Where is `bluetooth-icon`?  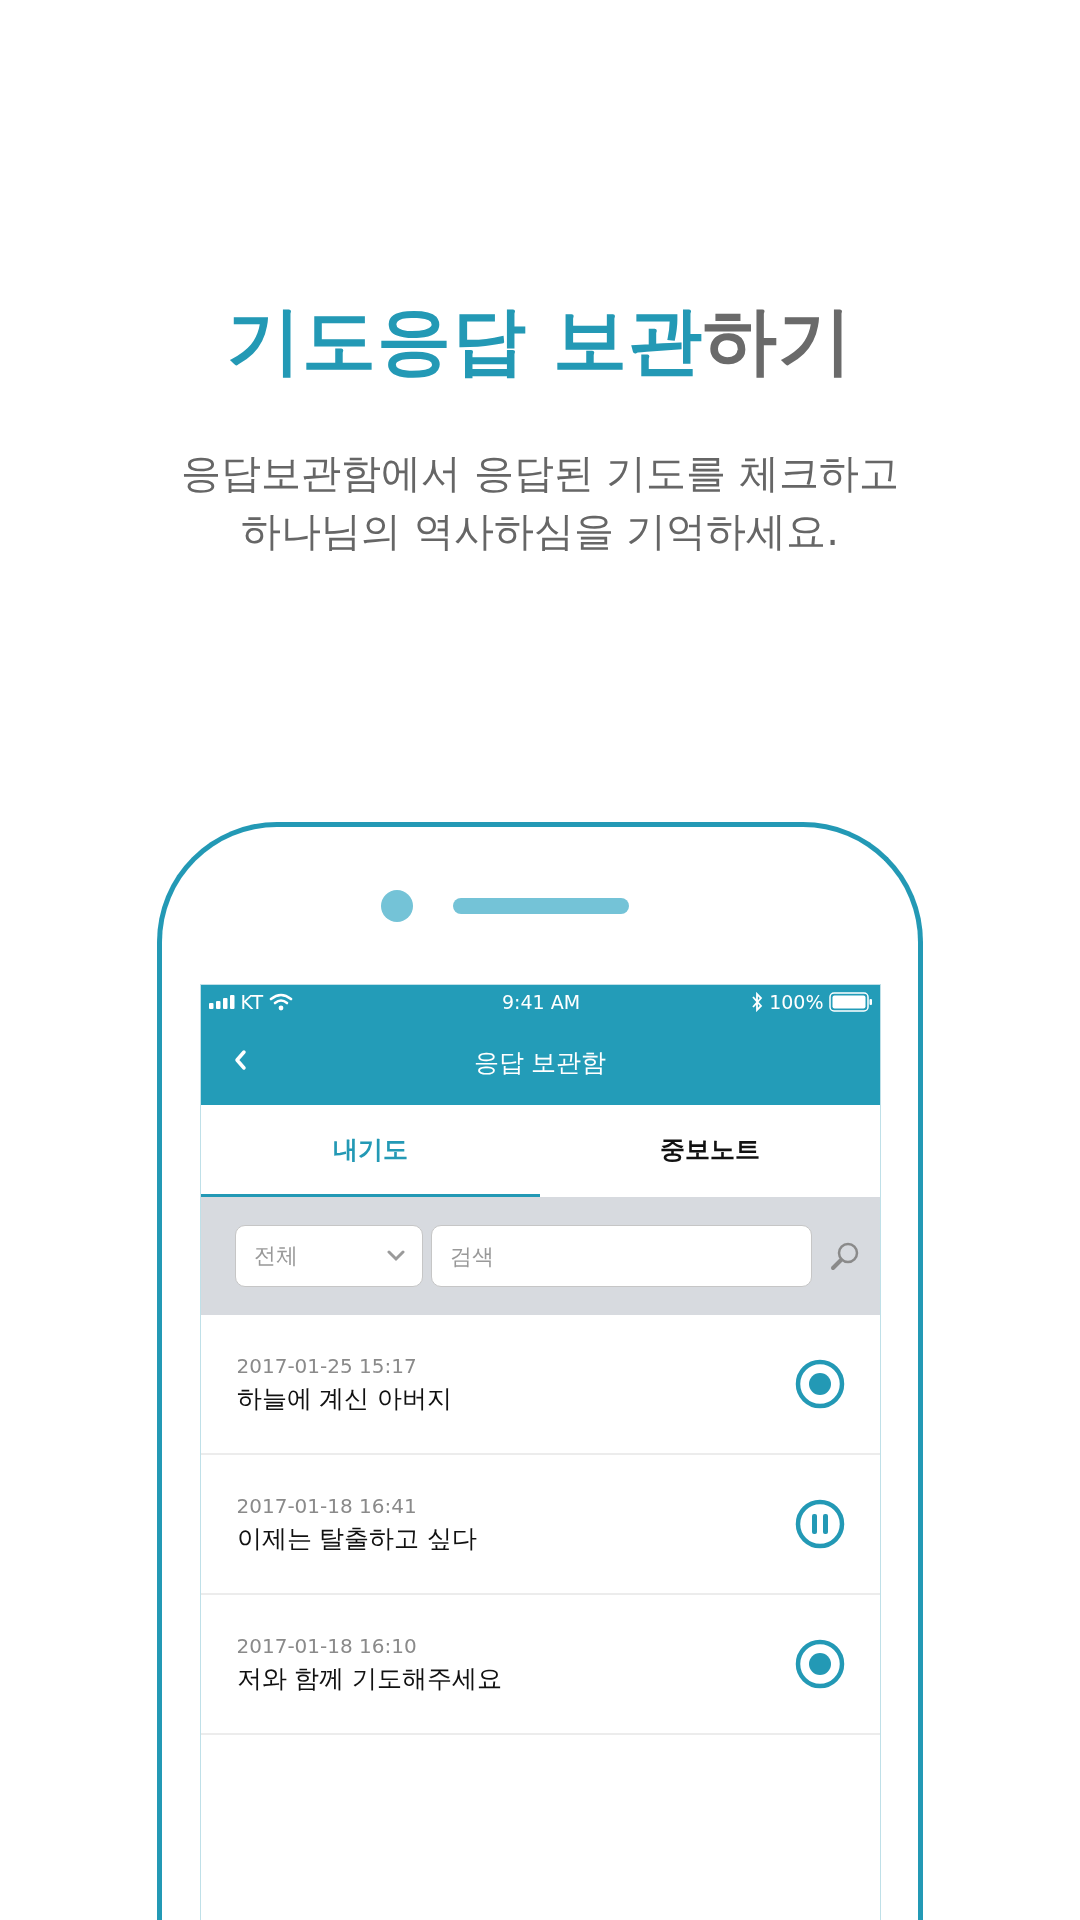
bluetooth-icon is located at coordinates (757, 1002).